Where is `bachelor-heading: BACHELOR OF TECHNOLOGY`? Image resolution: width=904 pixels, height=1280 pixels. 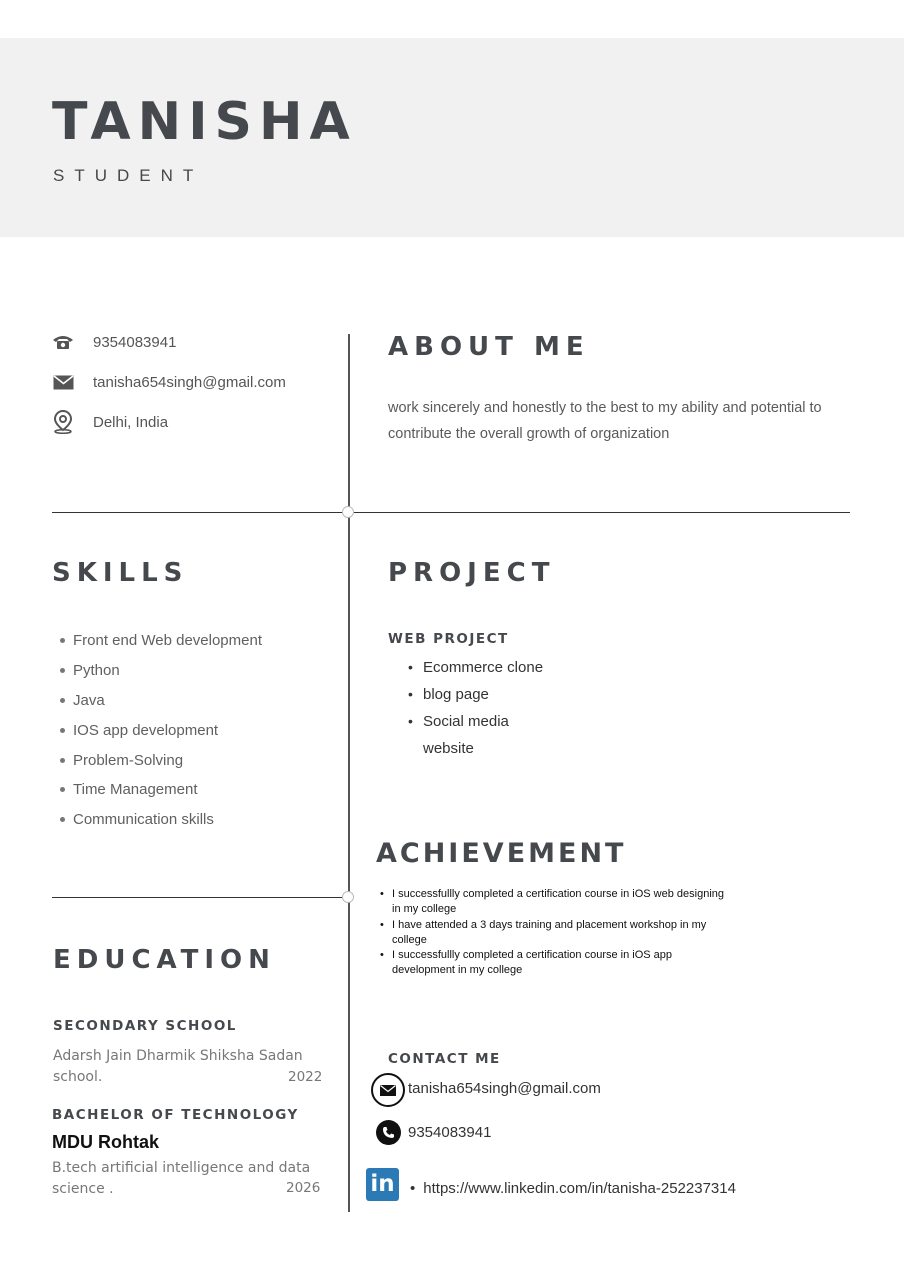
bachelor-heading: BACHELOR OF TECHNOLOGY is located at coordinates (175, 1115).